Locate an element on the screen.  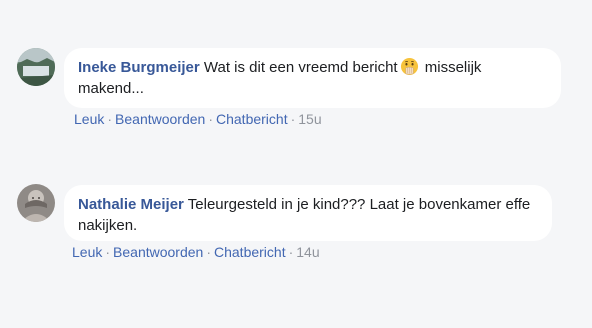
comment-actions: Leuk · Beantwoorden · Chatbericht · 14u is located at coordinates (196, 252).